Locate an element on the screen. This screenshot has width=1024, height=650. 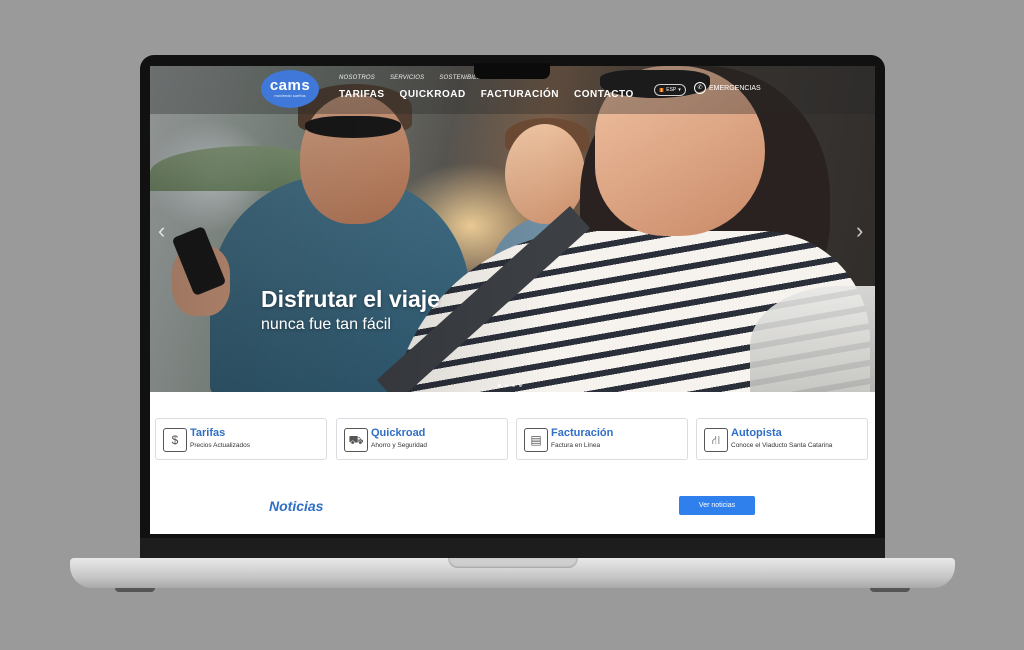
card-tarifas: $ Tarifas Precios Actualizados is located at coordinates (241, 439).